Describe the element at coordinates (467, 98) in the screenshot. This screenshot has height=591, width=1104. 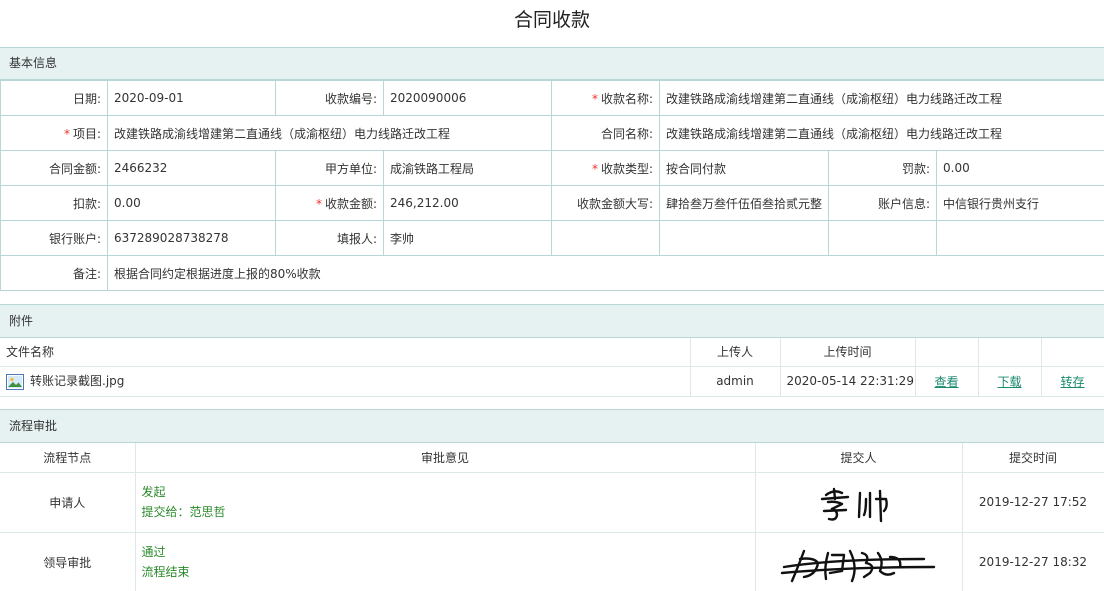
I see `receipt-no-value: 2020090006` at that location.